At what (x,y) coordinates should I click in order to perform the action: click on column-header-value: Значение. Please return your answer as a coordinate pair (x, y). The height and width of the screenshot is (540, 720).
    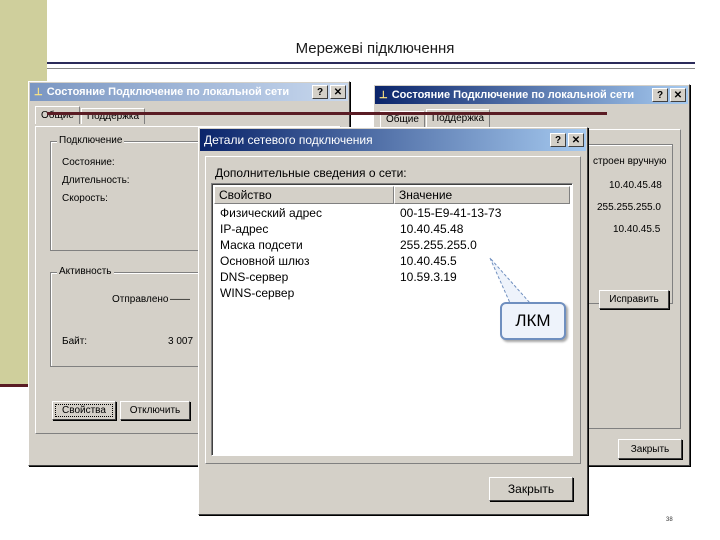
    Looking at the image, I should click on (482, 195).